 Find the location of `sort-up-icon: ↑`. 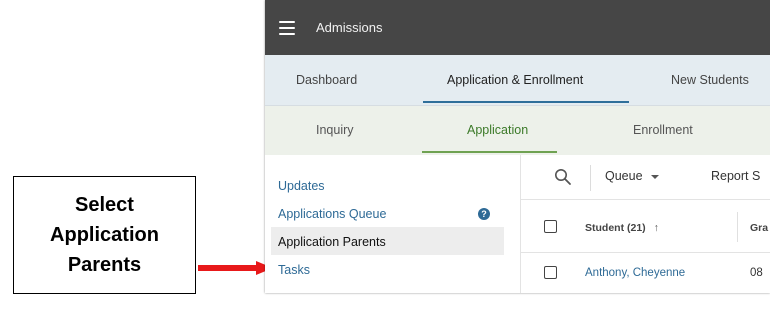

sort-up-icon: ↑ is located at coordinates (656, 228).